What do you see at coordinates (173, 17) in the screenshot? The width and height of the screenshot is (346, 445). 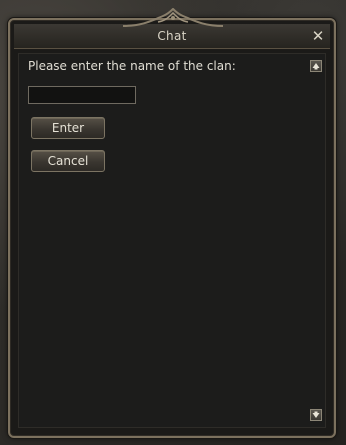 I see `ornament-icon` at bounding box center [173, 17].